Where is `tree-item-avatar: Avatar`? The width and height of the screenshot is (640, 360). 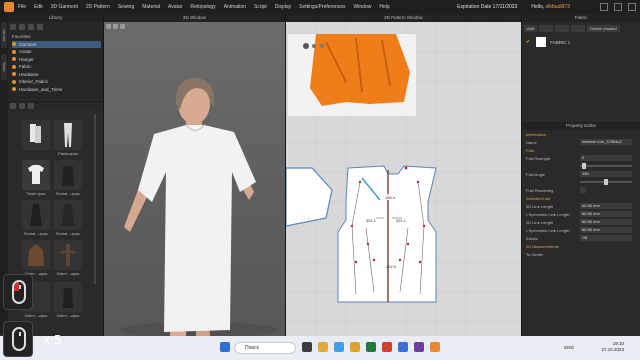
tree-item-avatar: Avatar is located at coordinates (56, 52).